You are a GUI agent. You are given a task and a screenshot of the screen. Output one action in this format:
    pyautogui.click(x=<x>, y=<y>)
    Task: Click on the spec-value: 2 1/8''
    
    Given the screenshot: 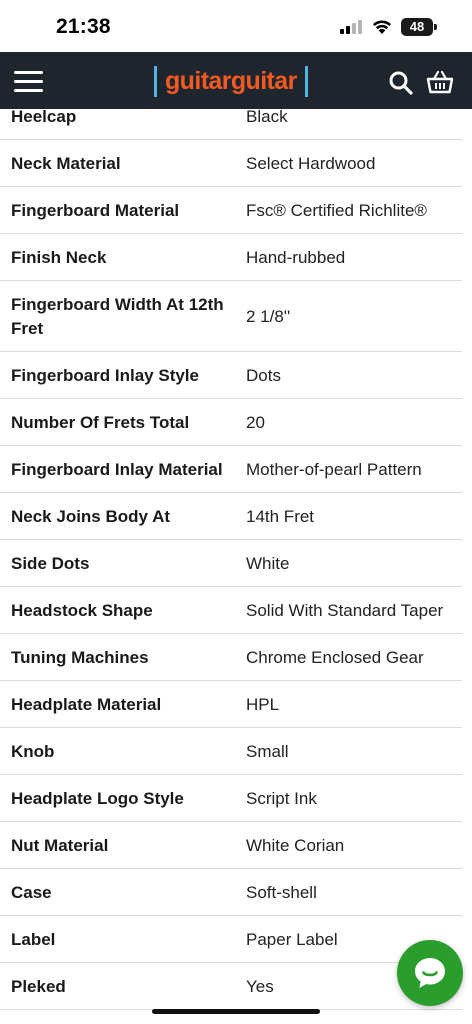 What is the action you would take?
    pyautogui.click(x=268, y=316)
    